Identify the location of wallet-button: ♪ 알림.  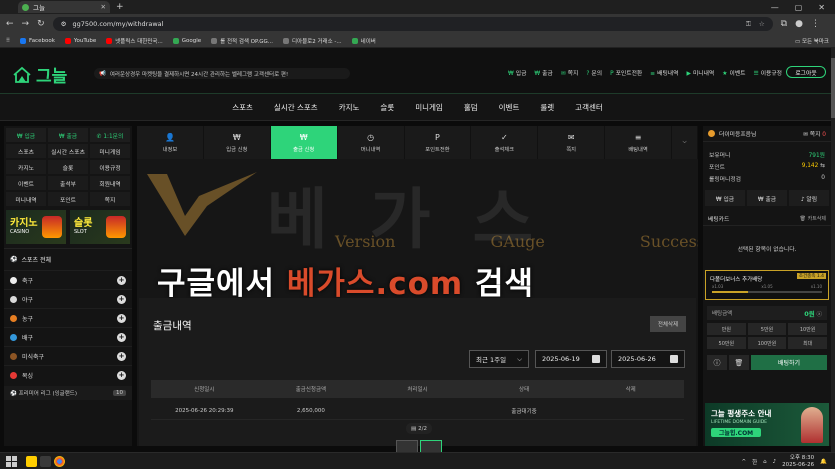
(809, 198).